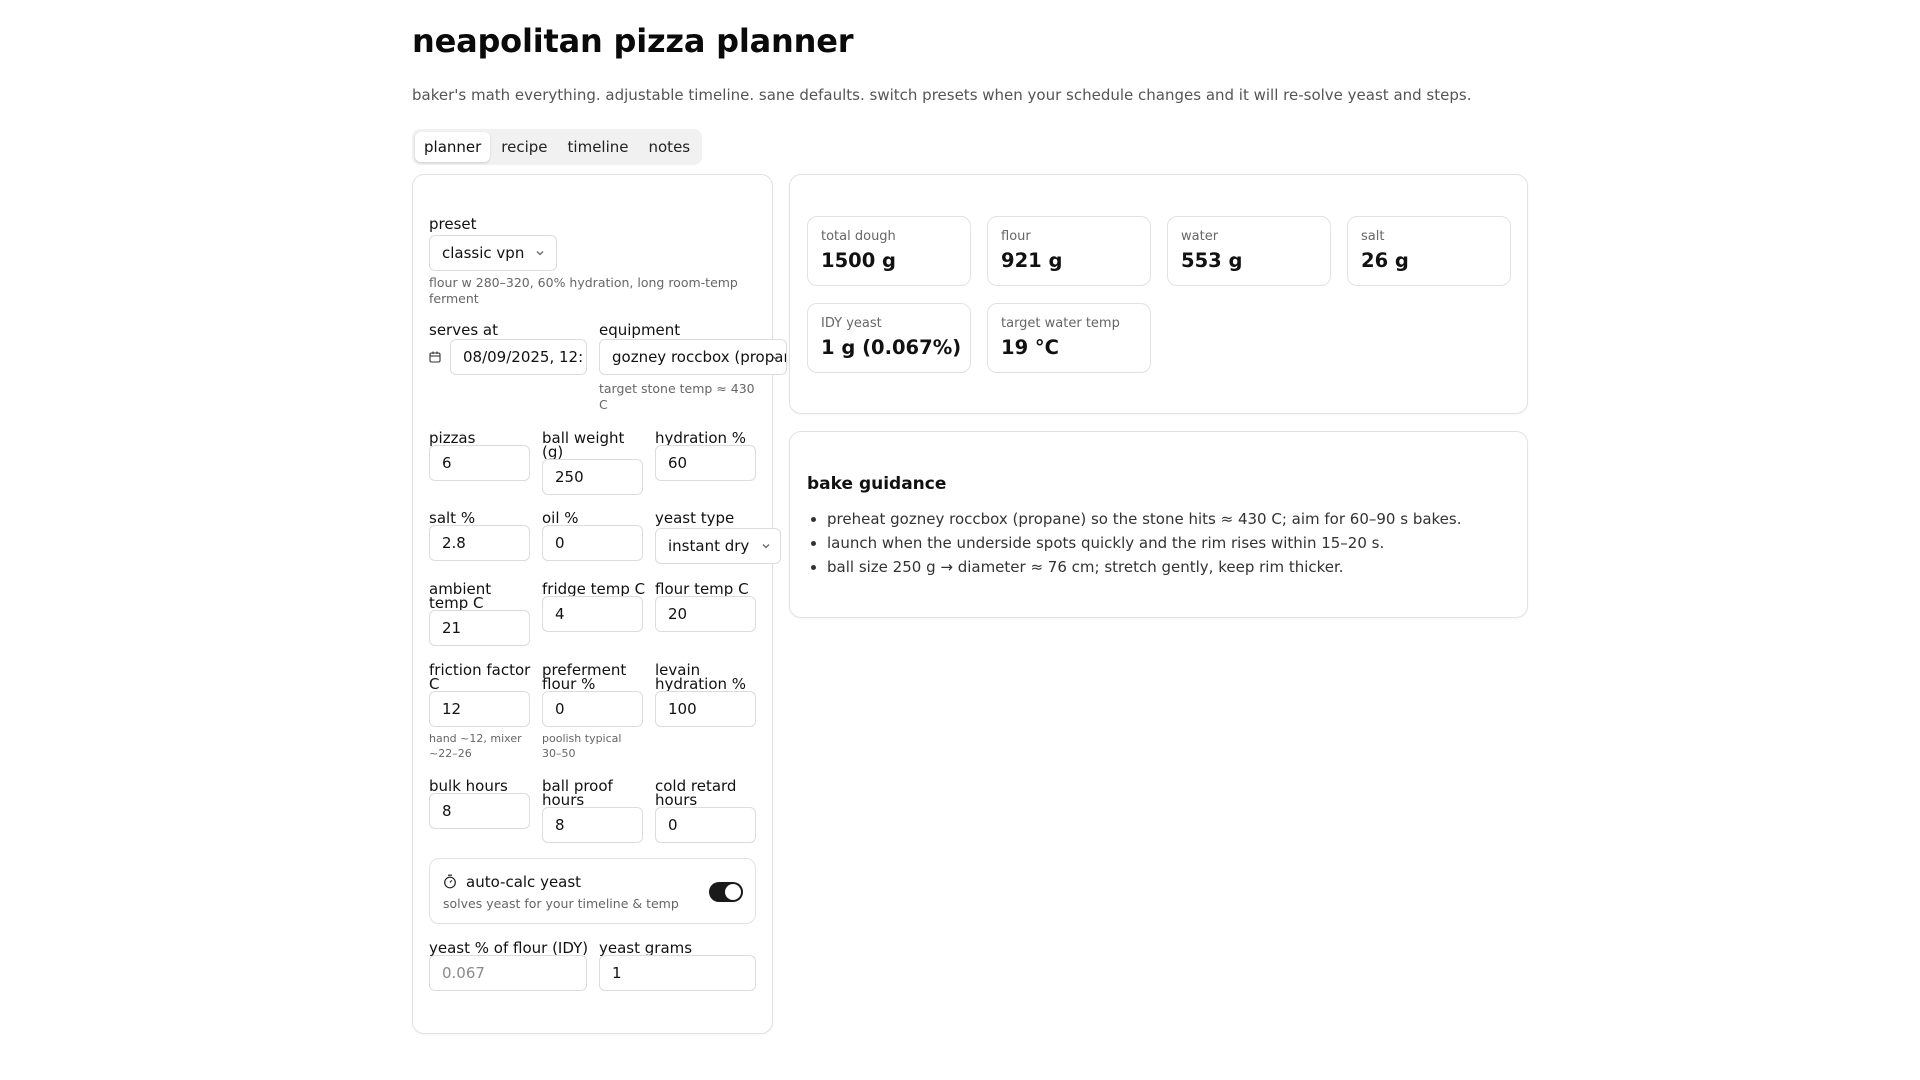 Image resolution: width=1920 pixels, height=1080 pixels. Describe the element at coordinates (557, 147) in the screenshot. I see `tab-bar: planner recipe timeline notes` at that location.